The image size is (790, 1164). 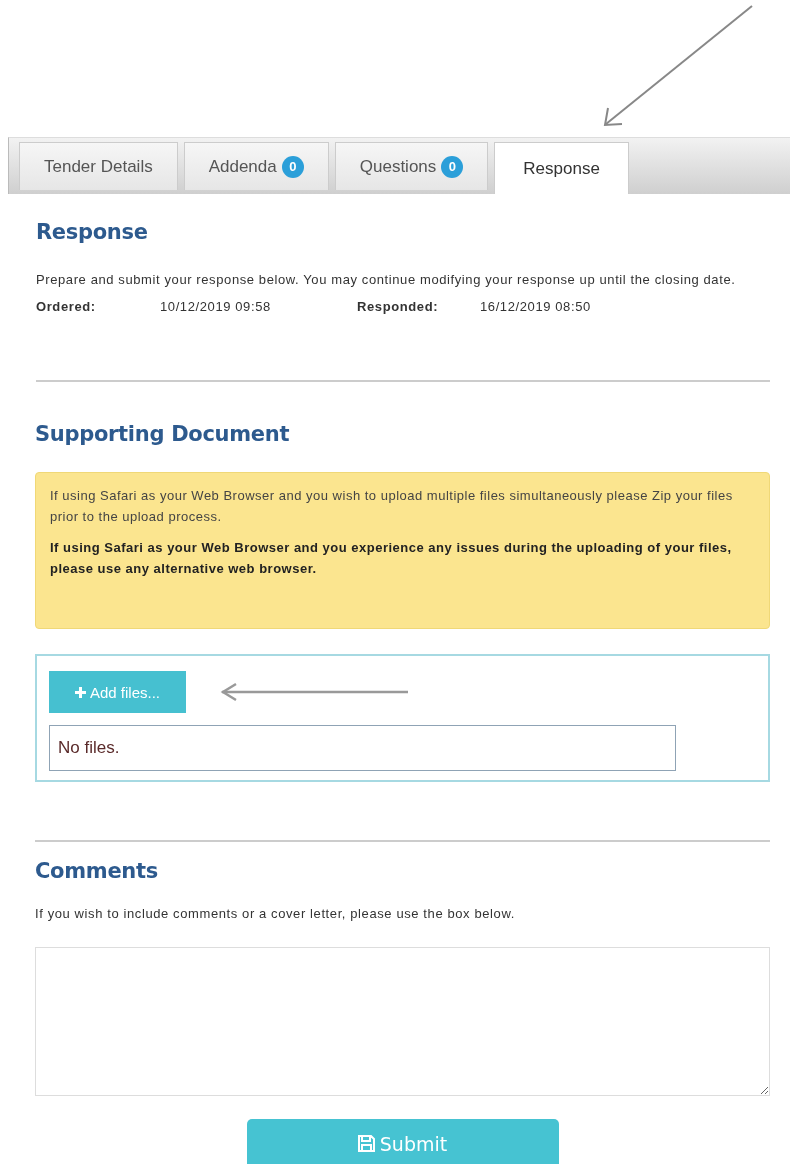 What do you see at coordinates (398, 307) in the screenshot?
I see `field-label: Responded:` at bounding box center [398, 307].